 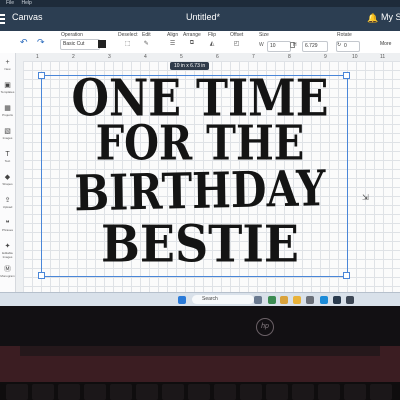 What do you see at coordinates (372, 18) in the screenshot?
I see `bell-icon: 🔔` at bounding box center [372, 18].